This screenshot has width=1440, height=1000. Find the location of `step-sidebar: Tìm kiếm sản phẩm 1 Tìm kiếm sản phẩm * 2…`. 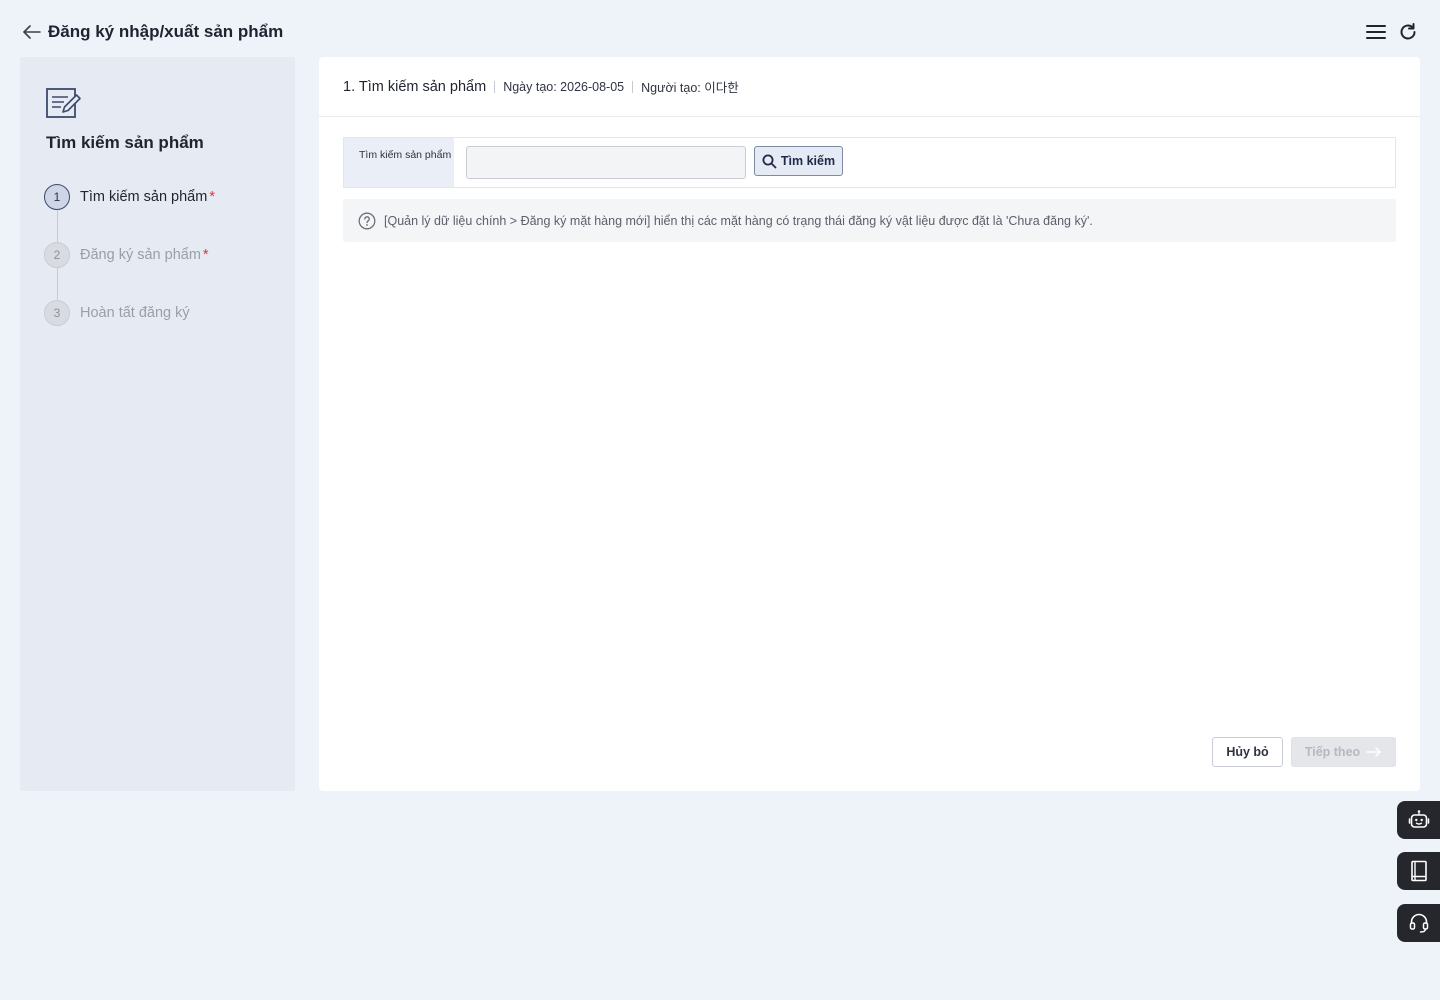

step-sidebar: Tìm kiếm sản phẩm 1 Tìm kiếm sản phẩm * 2… is located at coordinates (157, 424).